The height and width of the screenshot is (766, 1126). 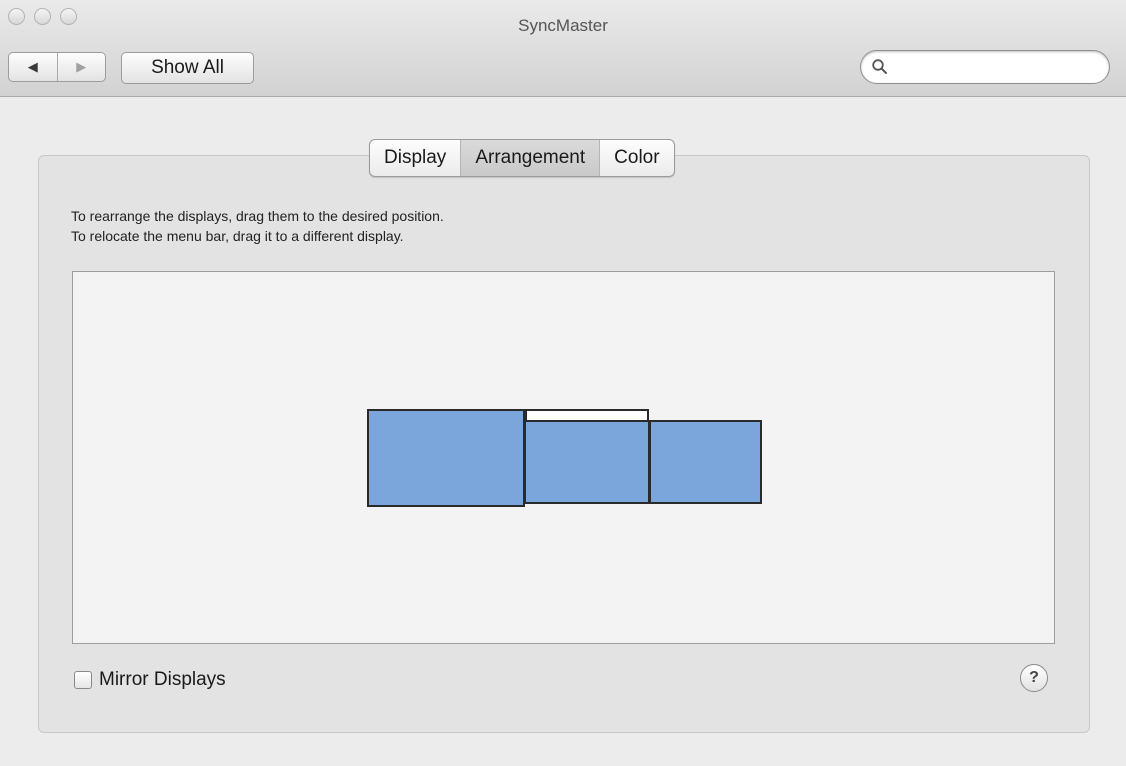 I want to click on tab-bar: Display Arrangement Color, so click(x=522, y=158).